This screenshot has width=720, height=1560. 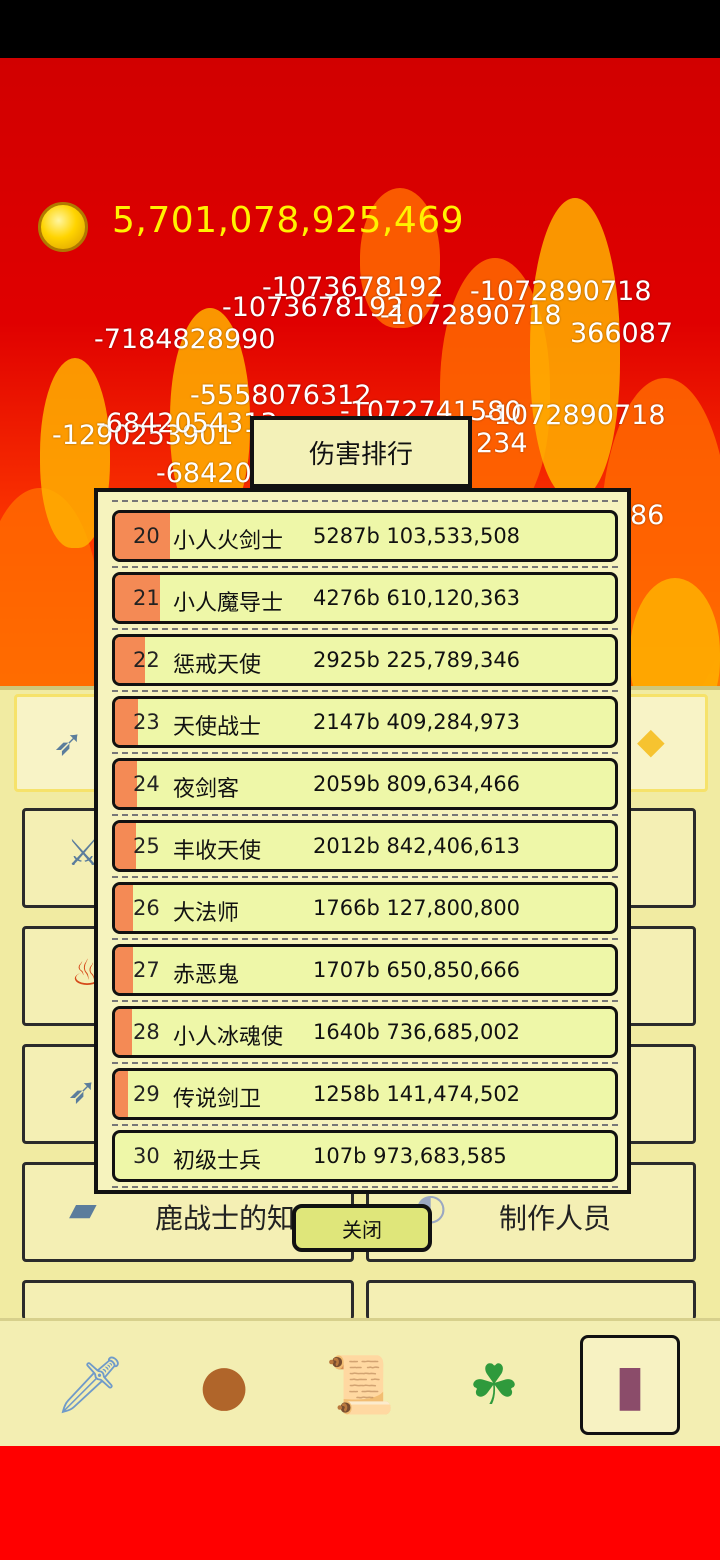 What do you see at coordinates (146, 784) in the screenshot?
I see `rank-number: 24` at bounding box center [146, 784].